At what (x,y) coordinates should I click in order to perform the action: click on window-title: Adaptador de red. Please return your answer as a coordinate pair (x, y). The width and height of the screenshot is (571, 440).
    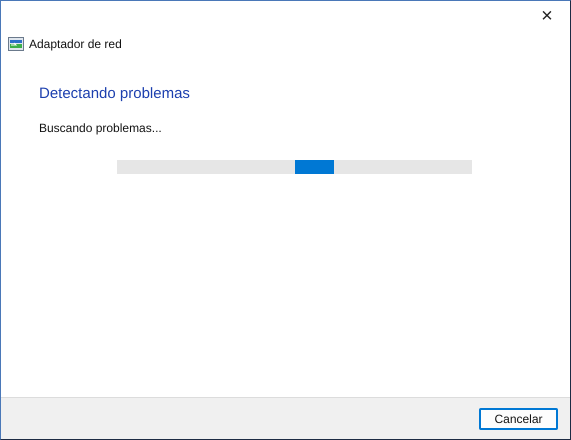
    Looking at the image, I should click on (75, 44).